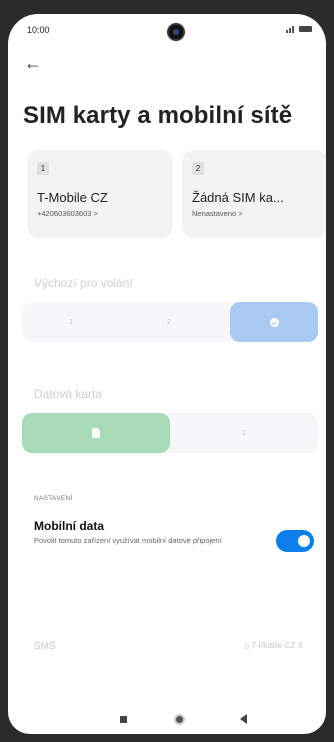  I want to click on sim-card-1: 1 T-Mobile CZ +420603603603 >, so click(100, 194).